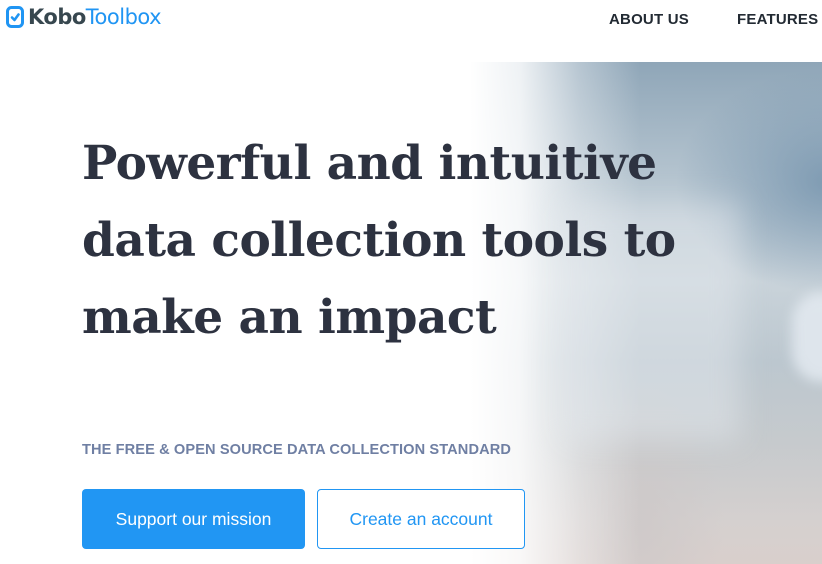 This screenshot has width=822, height=564. What do you see at coordinates (15, 17) in the screenshot?
I see `kobo-logo-mark-icon` at bounding box center [15, 17].